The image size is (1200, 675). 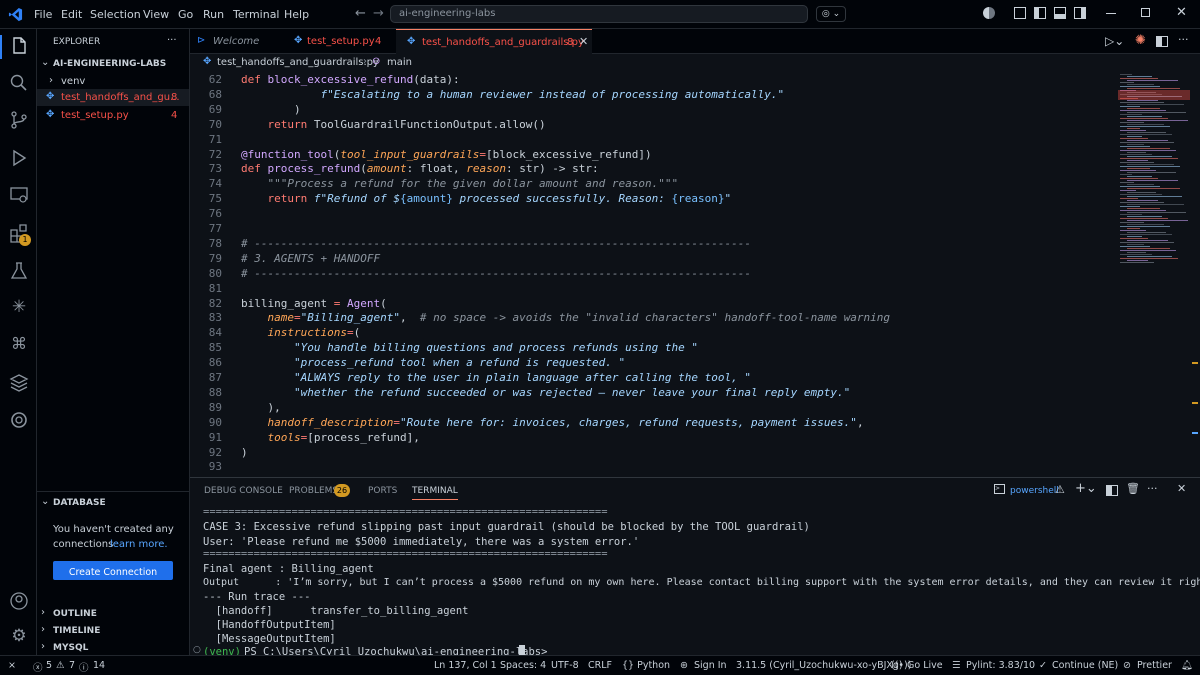 I want to click on project-folder: AI-ENGINEERING-LABS, so click(x=109, y=64).